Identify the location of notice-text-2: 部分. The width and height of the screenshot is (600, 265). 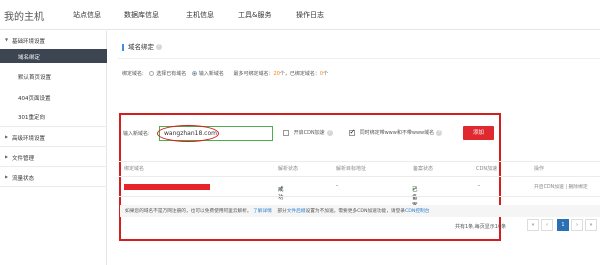
(282, 211).